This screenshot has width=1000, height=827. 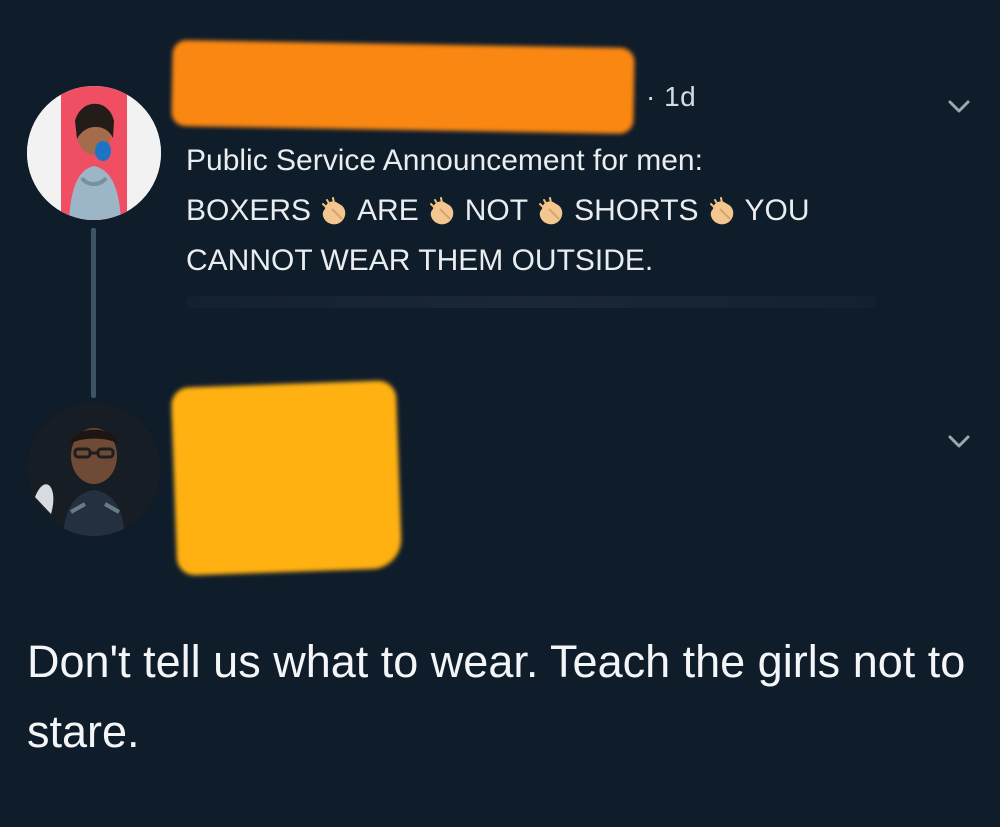 What do you see at coordinates (959, 441) in the screenshot?
I see `reply-menu-chevron-down-icon` at bounding box center [959, 441].